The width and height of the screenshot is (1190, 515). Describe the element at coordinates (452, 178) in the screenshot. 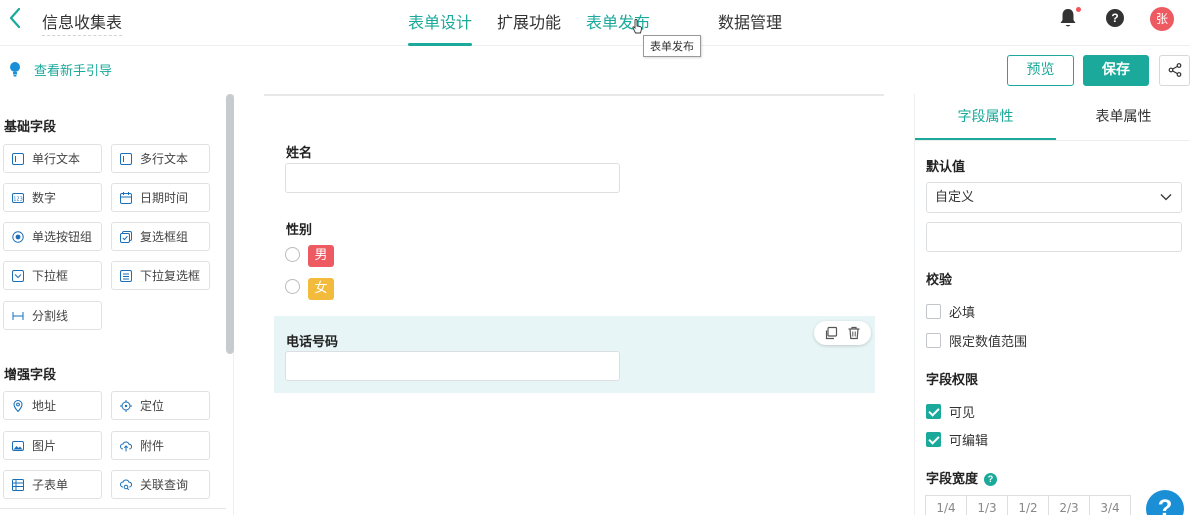

I see `name-input` at that location.